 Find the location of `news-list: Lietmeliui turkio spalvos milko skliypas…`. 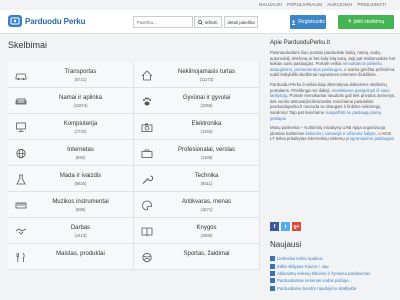

news-list: Lietmeliui turkio spalvos milko skliypas… is located at coordinates (333, 273).